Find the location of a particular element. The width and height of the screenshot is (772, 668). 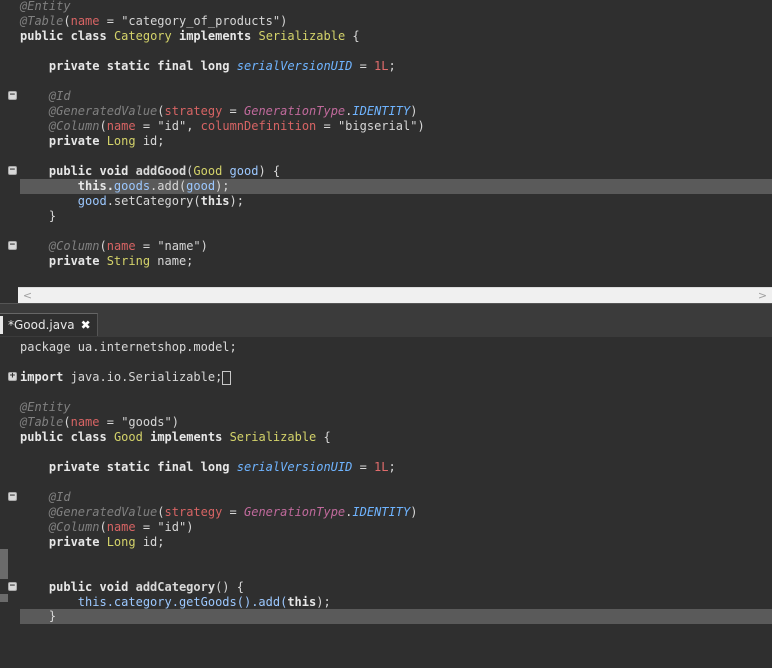

code-line: import java.io.Serializable; is located at coordinates (126, 377).